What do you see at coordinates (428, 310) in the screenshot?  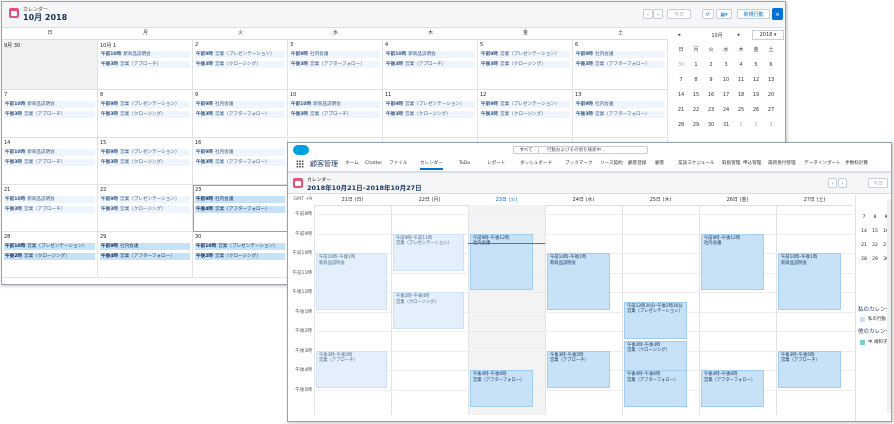 I see `week-event: 午後2時–午後4時 営業（クロージング）` at bounding box center [428, 310].